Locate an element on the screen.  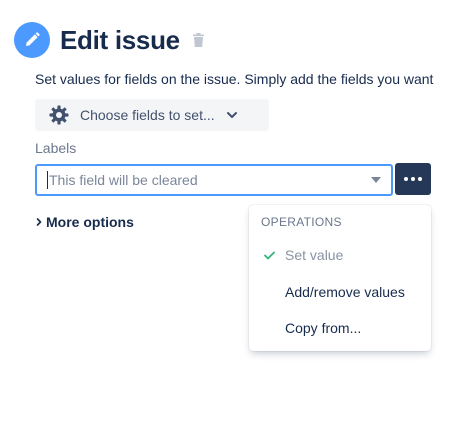
menu-item-add-remove-values: Add/remove values is located at coordinates (340, 292).